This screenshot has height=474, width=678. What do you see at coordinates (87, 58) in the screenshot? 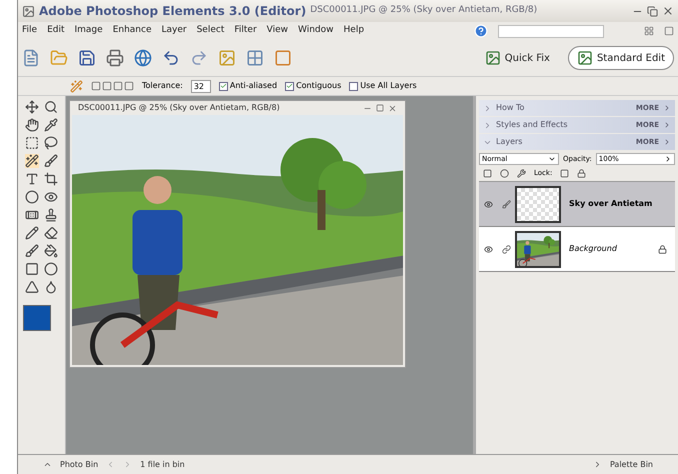
I see `save-icon` at bounding box center [87, 58].